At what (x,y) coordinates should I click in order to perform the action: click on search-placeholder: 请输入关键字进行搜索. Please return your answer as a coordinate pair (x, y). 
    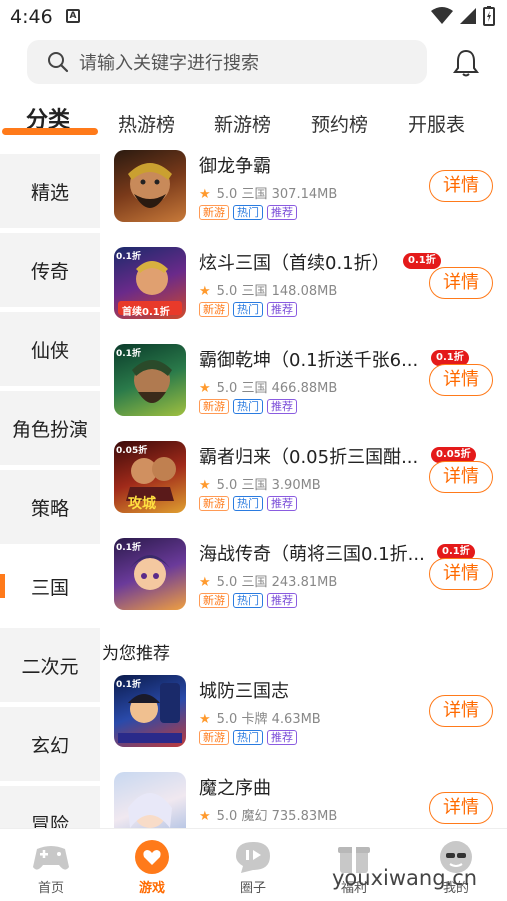
    Looking at the image, I should click on (169, 62).